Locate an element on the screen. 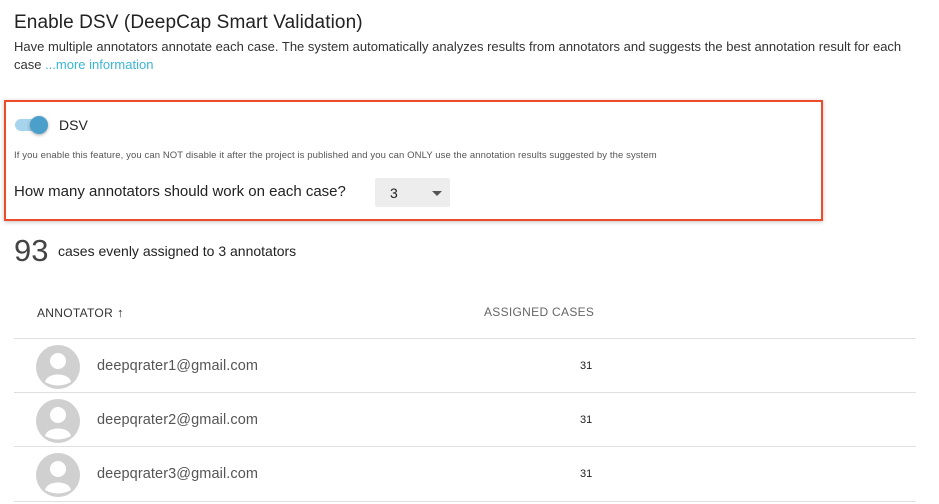 The width and height of the screenshot is (939, 504). column-header-annotator-label: ANNOTATOR is located at coordinates (75, 313).